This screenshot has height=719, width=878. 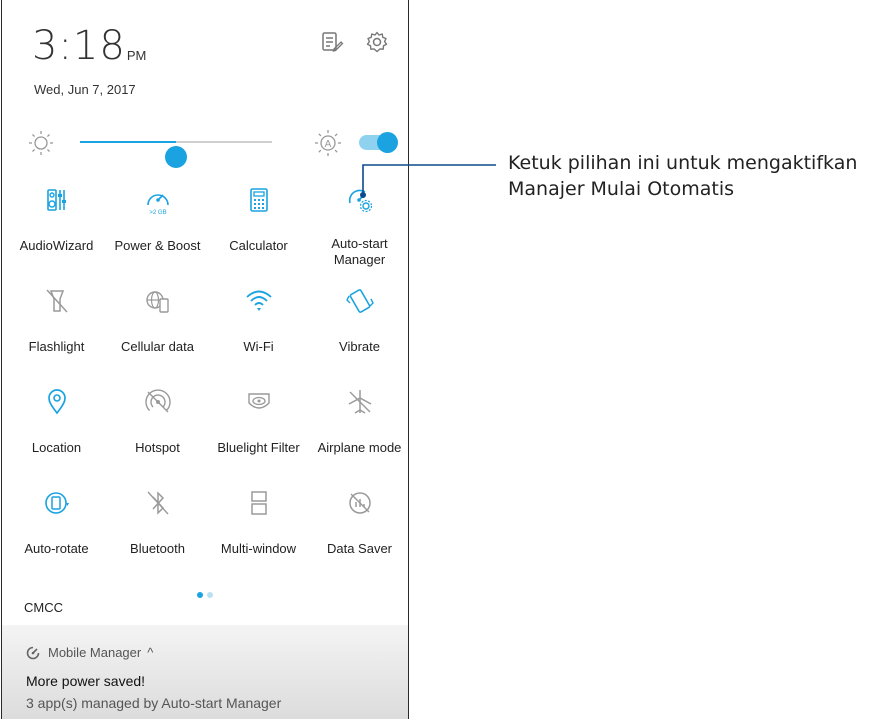 I want to click on brightness-row: A, so click(x=205, y=146).